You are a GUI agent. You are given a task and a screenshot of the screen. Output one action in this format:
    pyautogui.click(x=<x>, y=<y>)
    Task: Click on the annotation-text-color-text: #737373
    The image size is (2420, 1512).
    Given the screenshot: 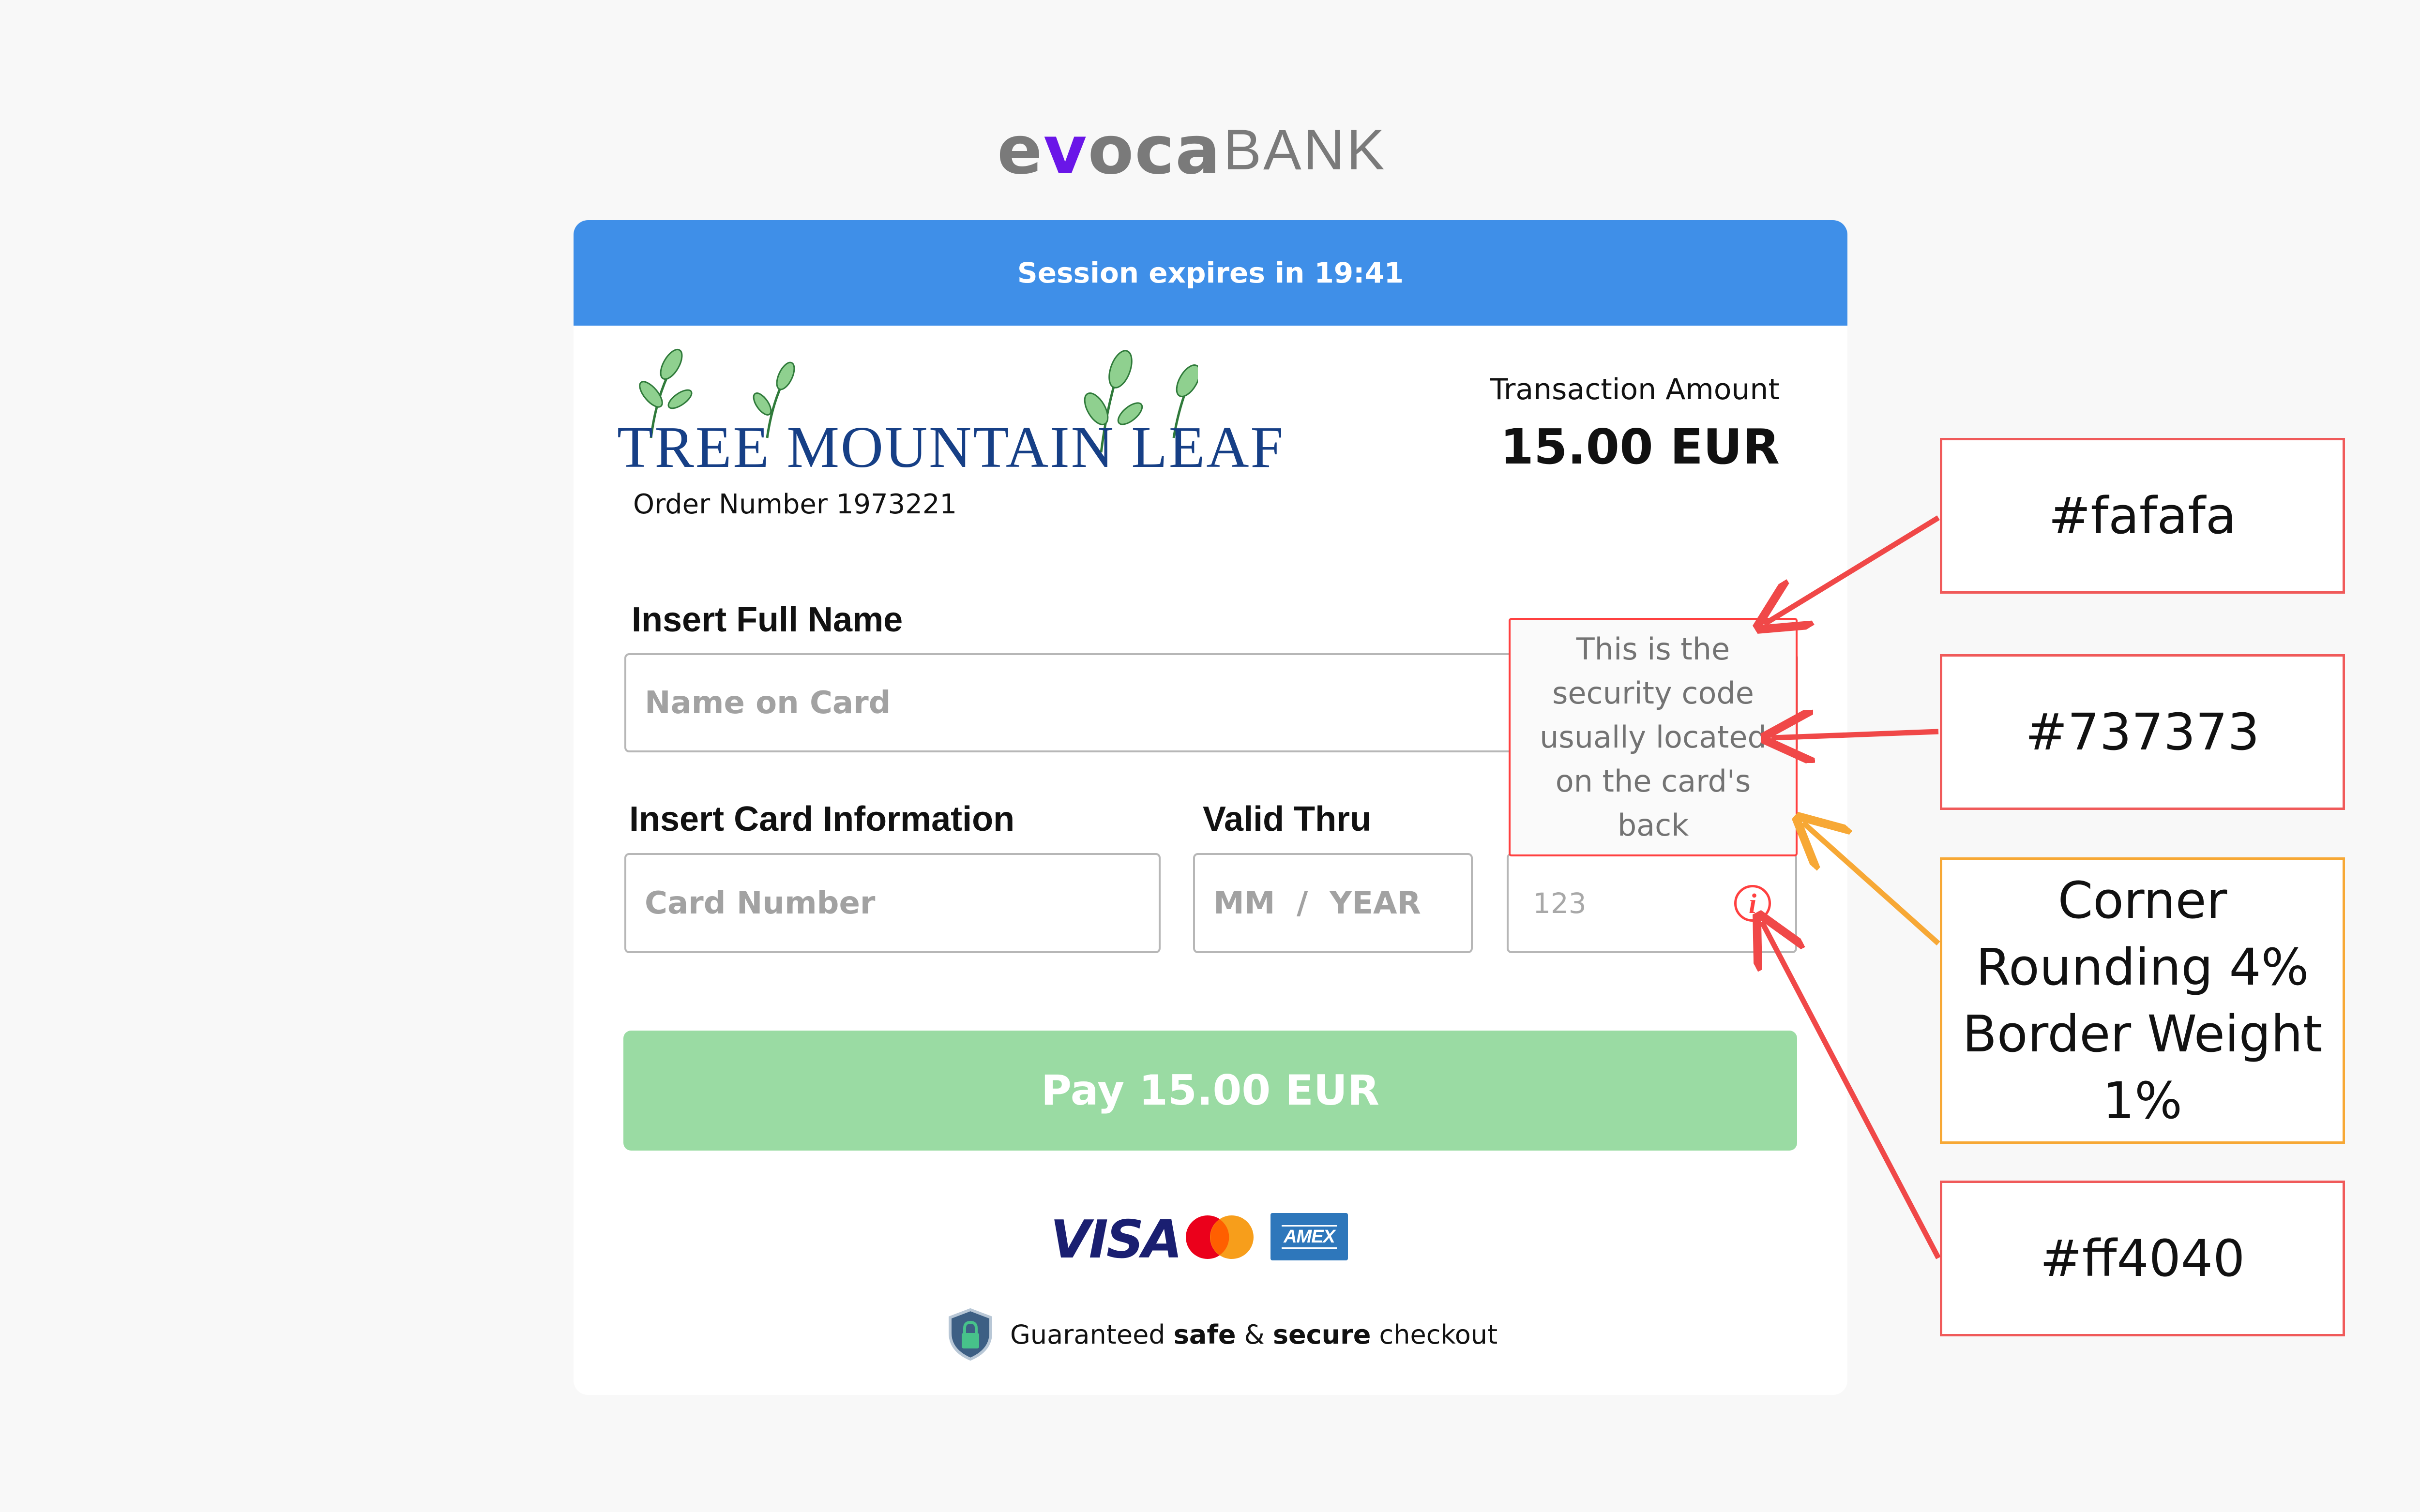 What is the action you would take?
    pyautogui.click(x=2142, y=732)
    